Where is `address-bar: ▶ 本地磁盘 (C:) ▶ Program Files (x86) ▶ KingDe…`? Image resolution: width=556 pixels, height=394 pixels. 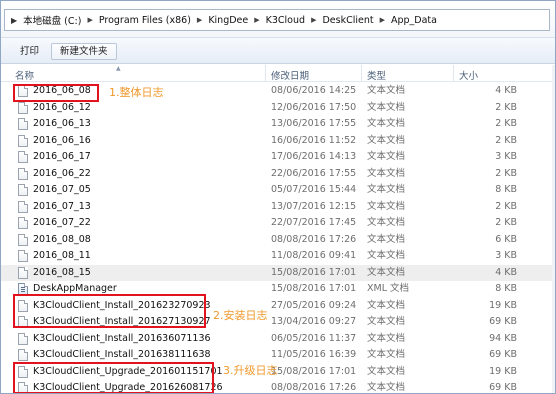 address-bar: ▶ 本地磁盘 (C:) ▶ Program Files (x86) ▶ KingDe… is located at coordinates (278, 19).